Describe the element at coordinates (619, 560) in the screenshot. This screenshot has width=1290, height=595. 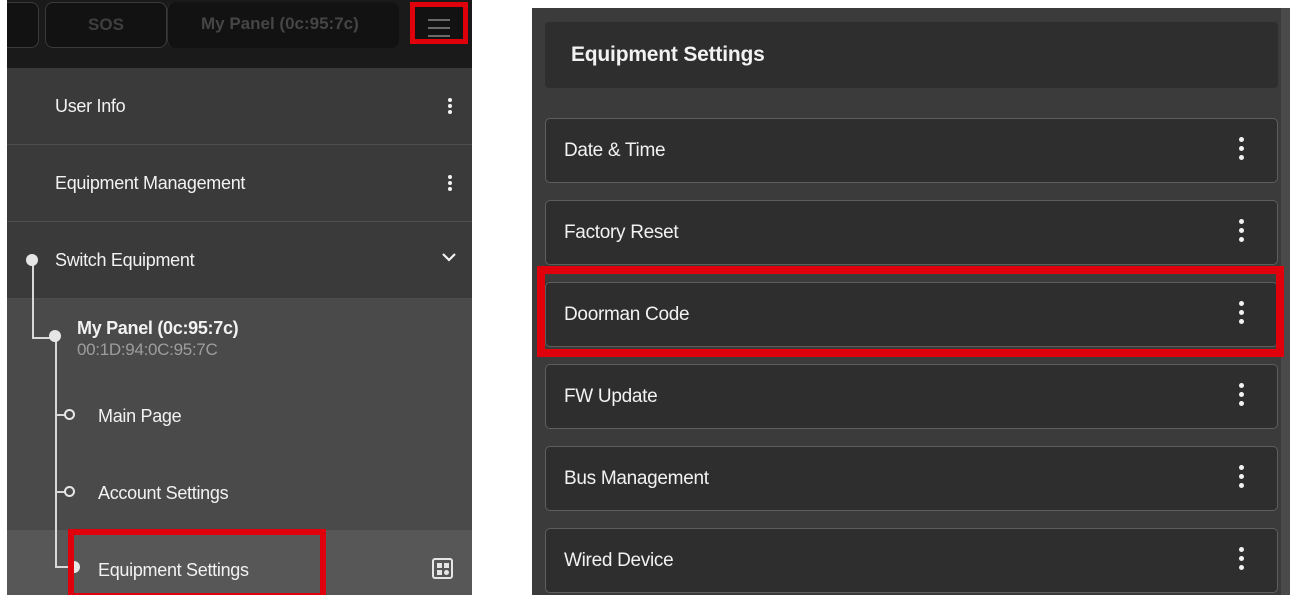
I see `setting-item-label: Wired Device` at that location.